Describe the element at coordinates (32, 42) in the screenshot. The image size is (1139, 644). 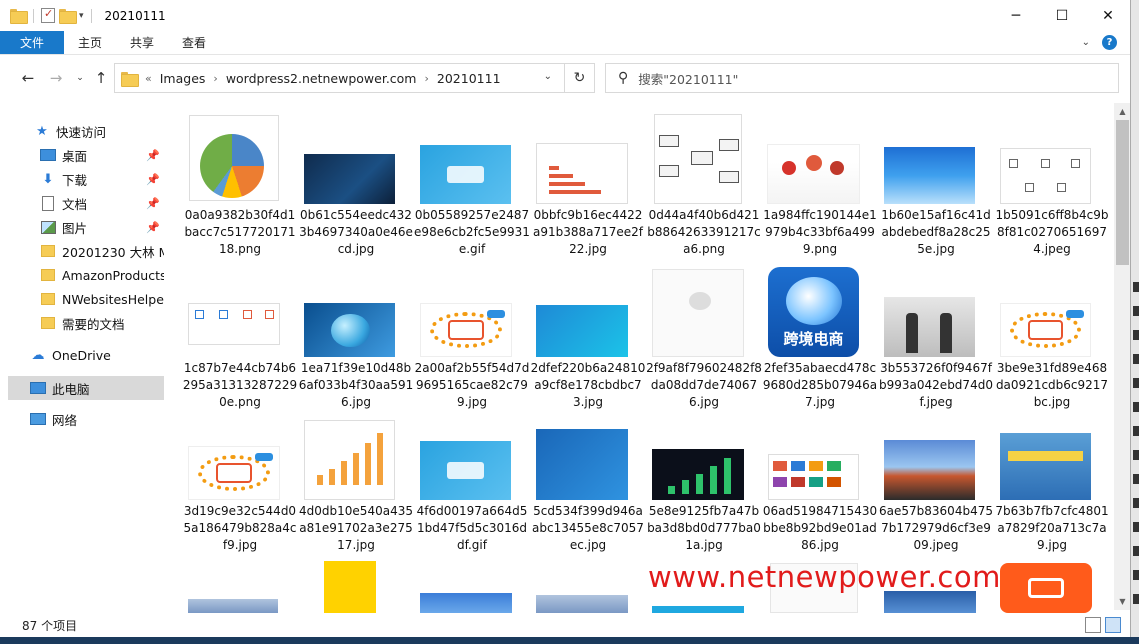
I see `tab-file: 文件` at that location.